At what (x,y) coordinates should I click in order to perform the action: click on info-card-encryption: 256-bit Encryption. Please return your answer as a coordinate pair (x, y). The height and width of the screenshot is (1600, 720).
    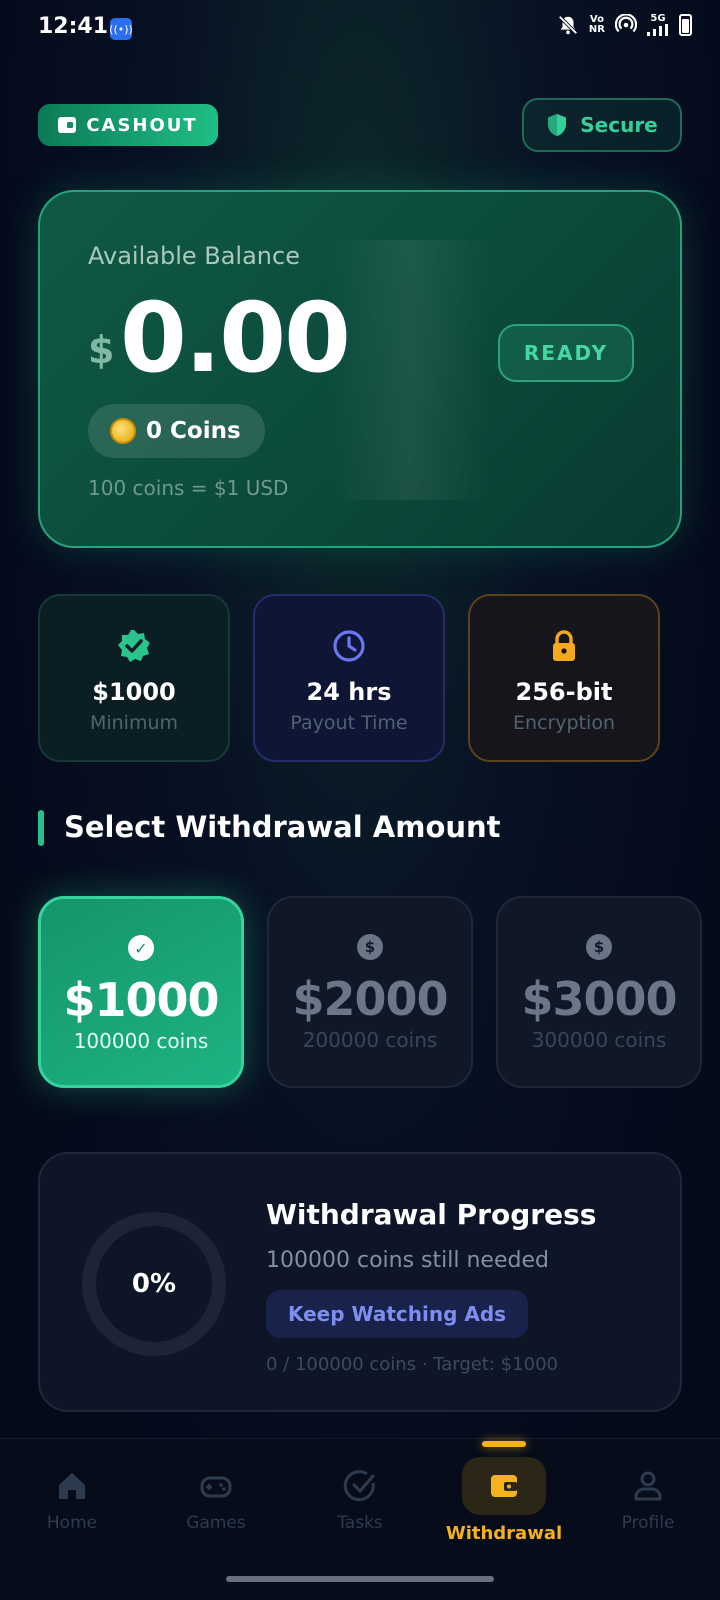
    Looking at the image, I should click on (564, 678).